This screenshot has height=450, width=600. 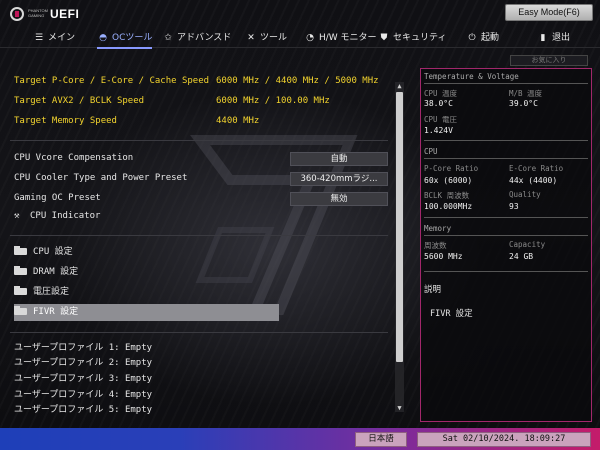 What do you see at coordinates (399, 86) in the screenshot?
I see `scroll-up-arrow-icon: ▲` at bounding box center [399, 86].